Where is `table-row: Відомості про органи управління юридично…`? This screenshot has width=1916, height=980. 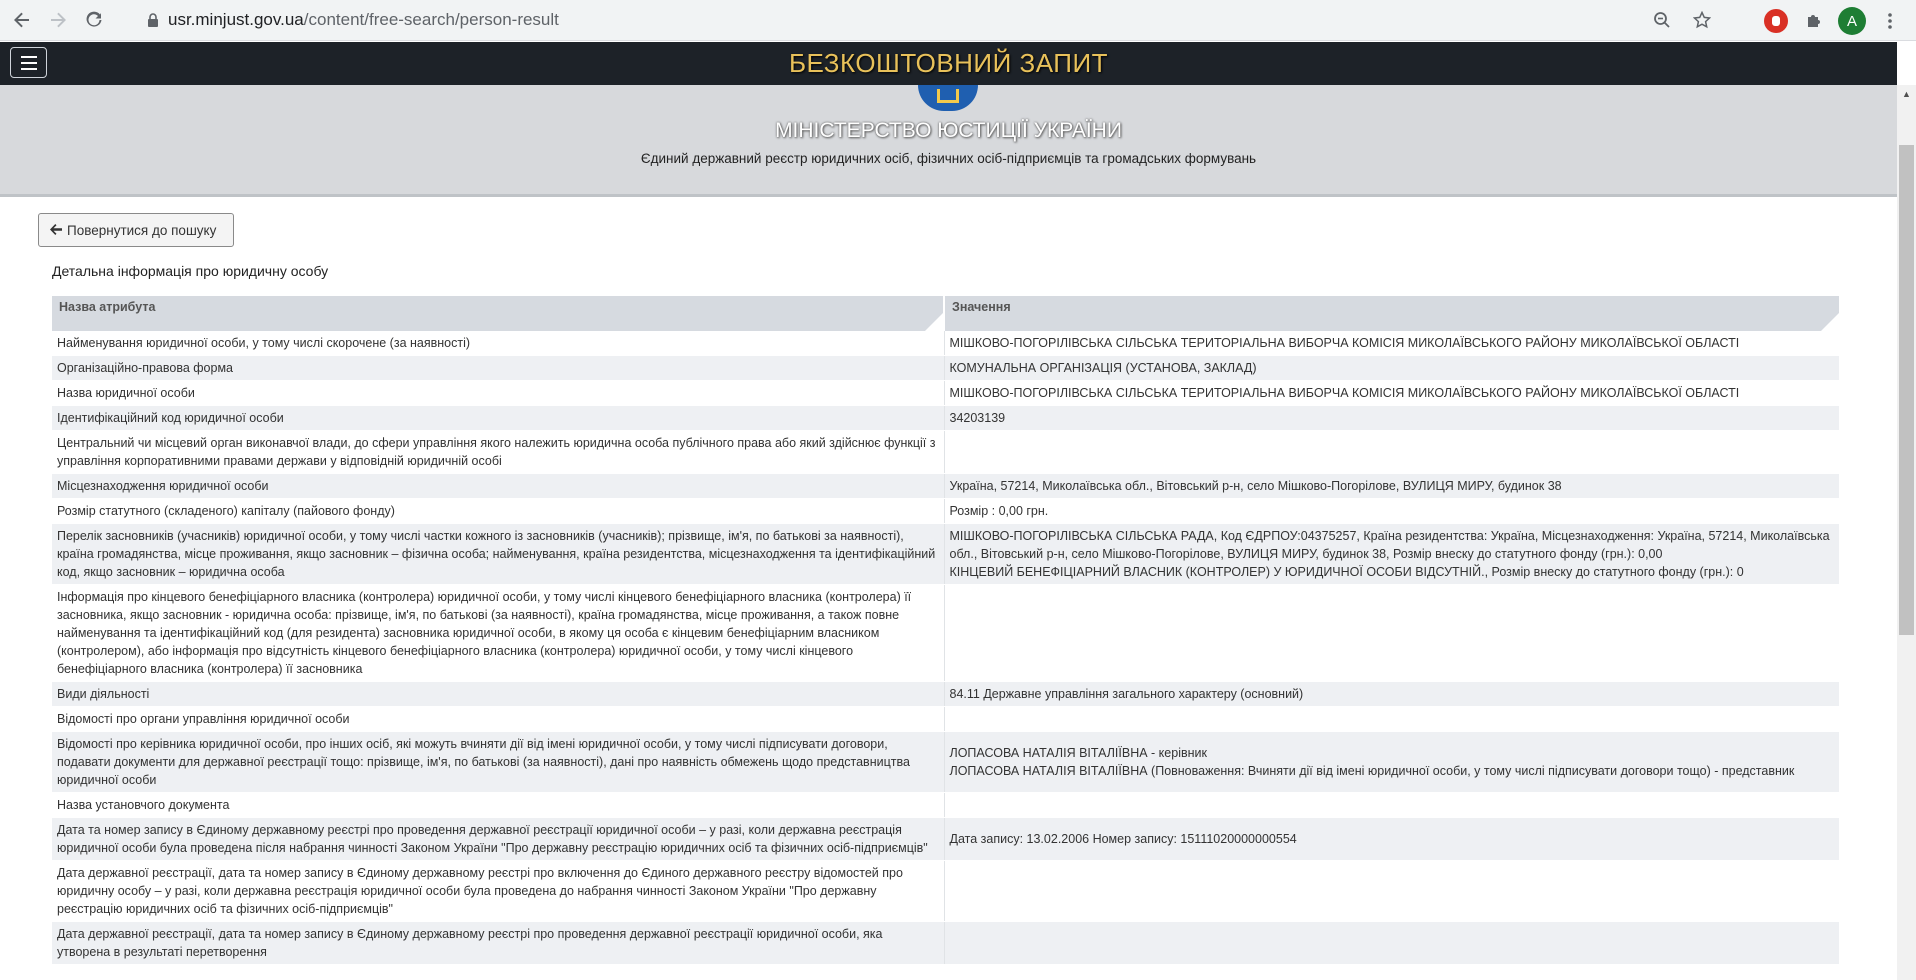
table-row: Відомості про органи управління юридично… is located at coordinates (945, 719).